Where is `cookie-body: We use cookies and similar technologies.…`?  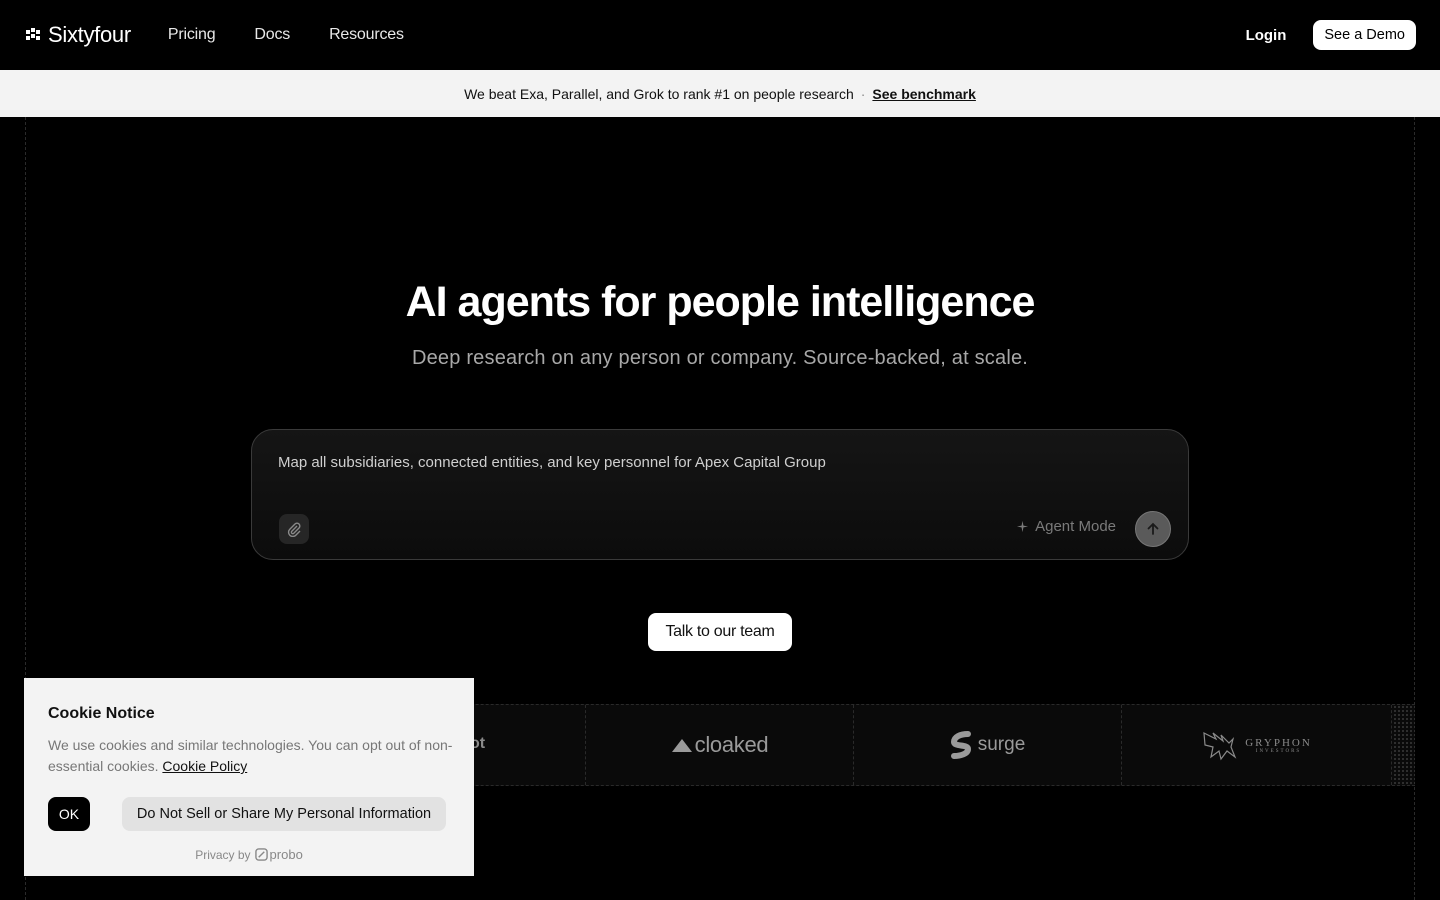
cookie-body: We use cookies and similar technologies.… is located at coordinates (253, 756).